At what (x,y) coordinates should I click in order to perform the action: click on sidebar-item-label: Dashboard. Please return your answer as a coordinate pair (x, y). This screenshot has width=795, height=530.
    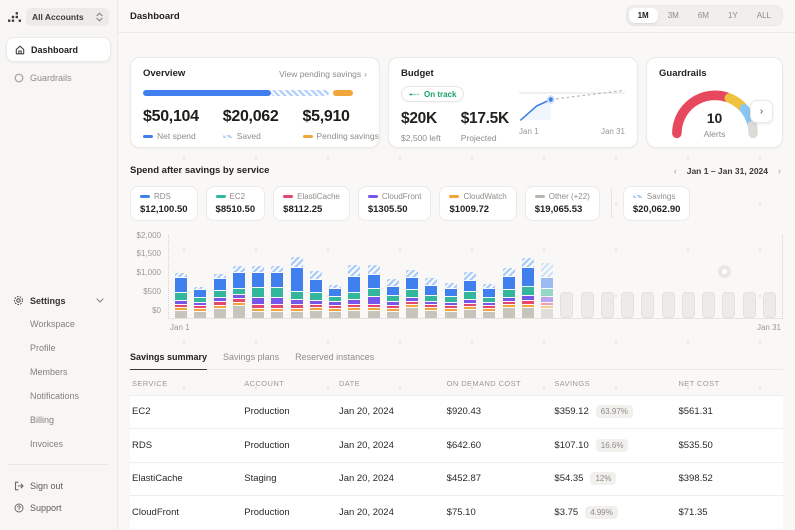
    Looking at the image, I should click on (55, 49).